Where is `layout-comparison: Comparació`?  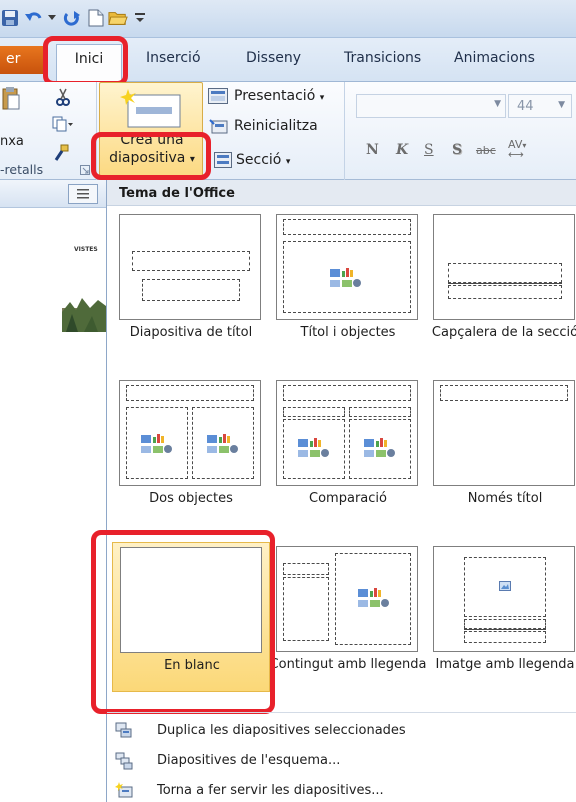 layout-comparison: Comparació is located at coordinates (348, 451).